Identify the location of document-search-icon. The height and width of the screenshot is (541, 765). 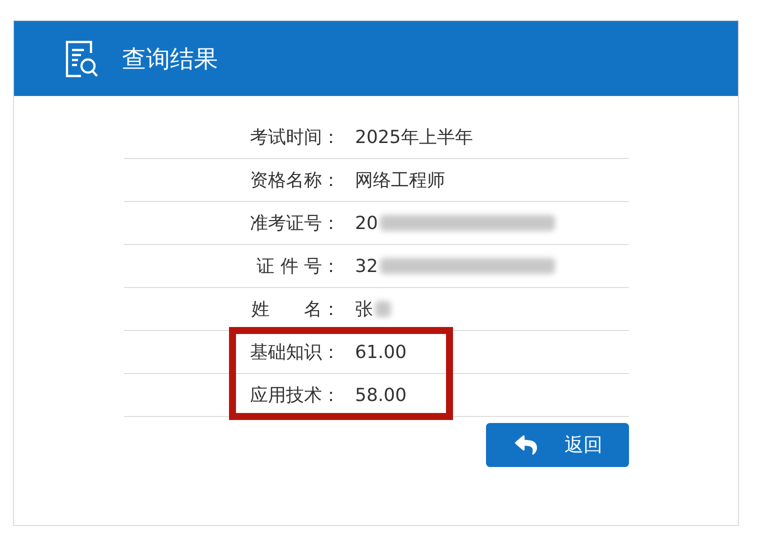
(82, 58).